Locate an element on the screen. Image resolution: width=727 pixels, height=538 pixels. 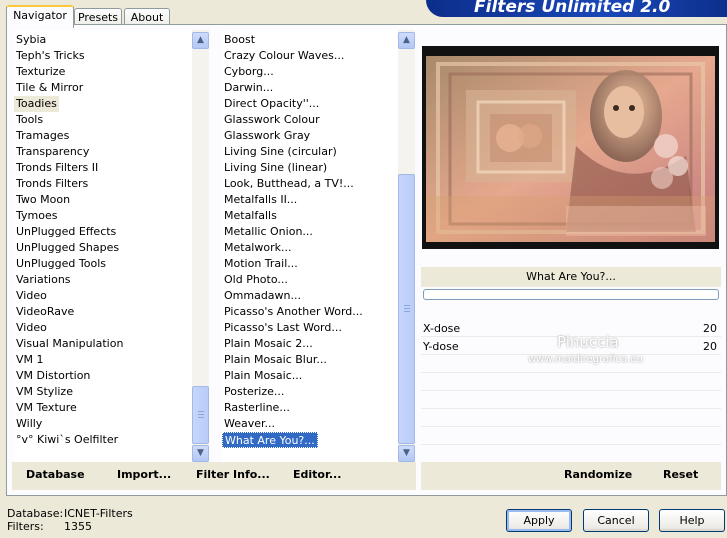
filter-list-item: Living Sine (linear) is located at coordinates (275, 168).